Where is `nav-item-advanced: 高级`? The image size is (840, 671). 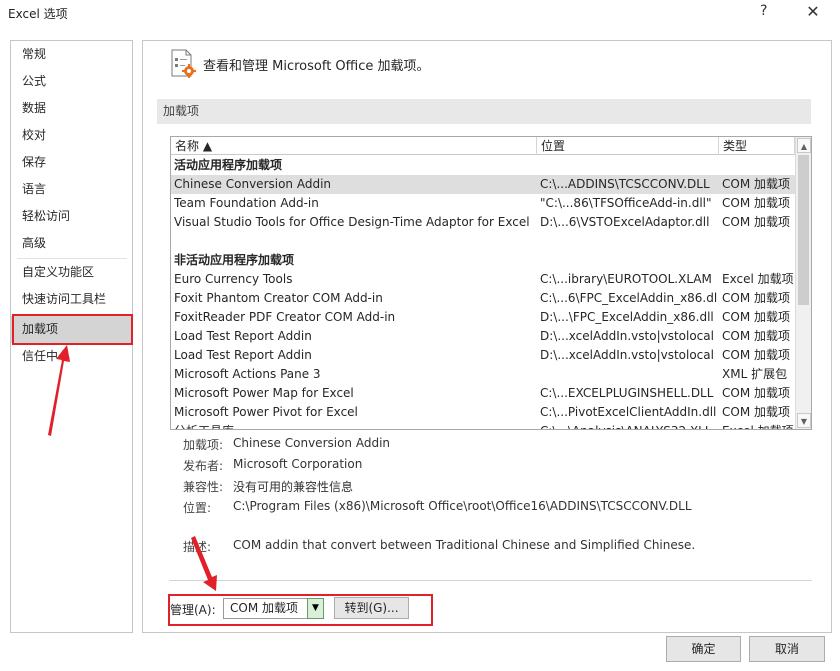
nav-item-advanced: 高级 is located at coordinates (71, 243).